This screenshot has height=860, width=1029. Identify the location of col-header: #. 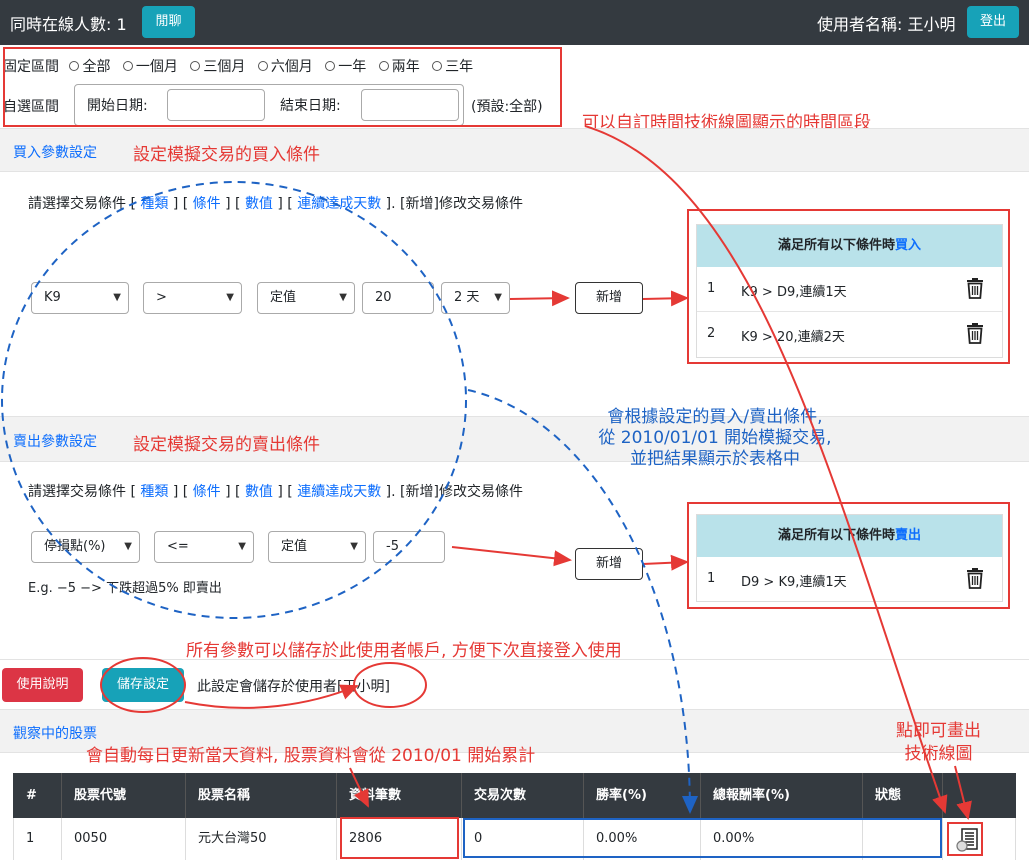
(31, 795).